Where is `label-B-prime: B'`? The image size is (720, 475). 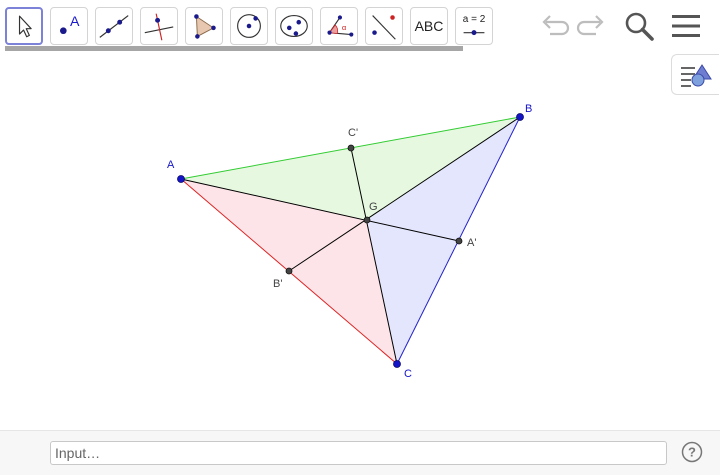 label-B-prime: B' is located at coordinates (277, 284).